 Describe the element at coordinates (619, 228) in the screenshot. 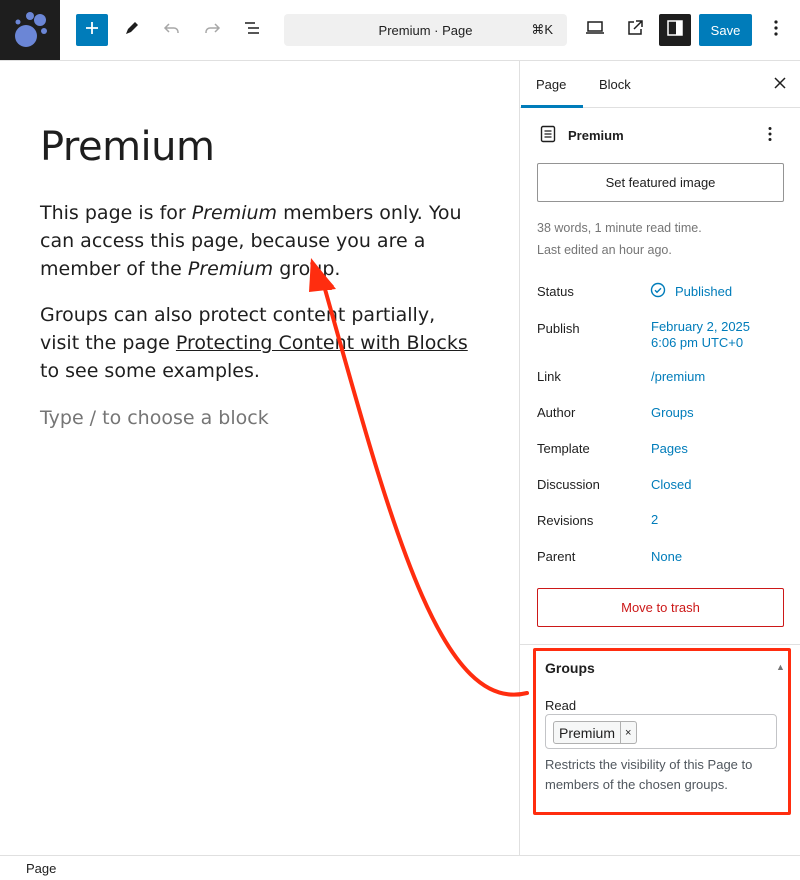

I see `word-count-text: 38 words, 1 minute read time.` at that location.